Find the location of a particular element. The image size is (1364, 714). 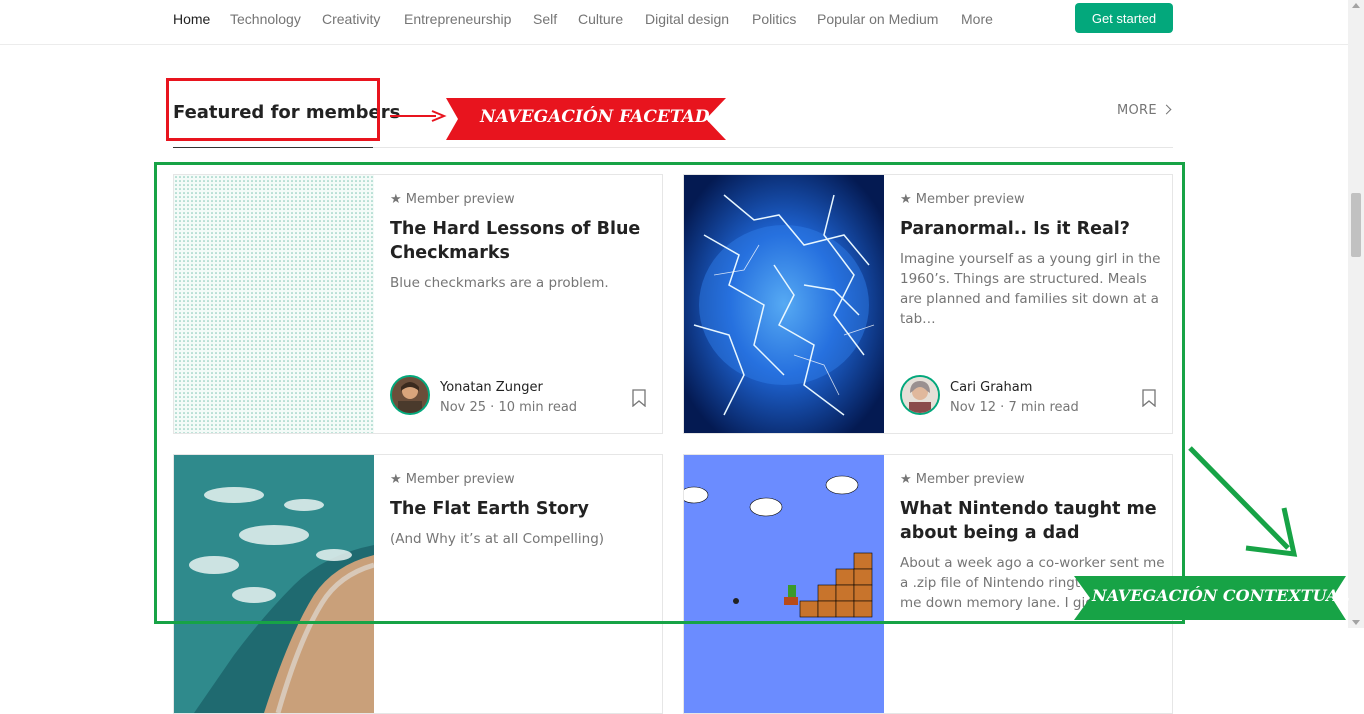

scrollbar is located at coordinates (1356, 314).